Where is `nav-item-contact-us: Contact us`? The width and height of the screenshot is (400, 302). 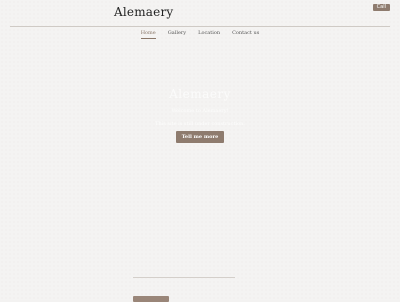
nav-item-contact-us: Contact us is located at coordinates (245, 34).